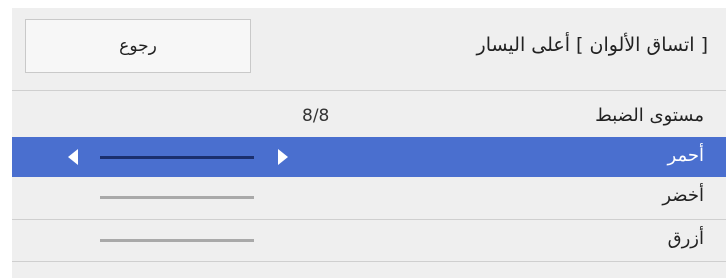 The width and height of the screenshot is (726, 278). Describe the element at coordinates (369, 117) in the screenshot. I see `row-adjustment-level: مستوى الضبط 8/8` at that location.